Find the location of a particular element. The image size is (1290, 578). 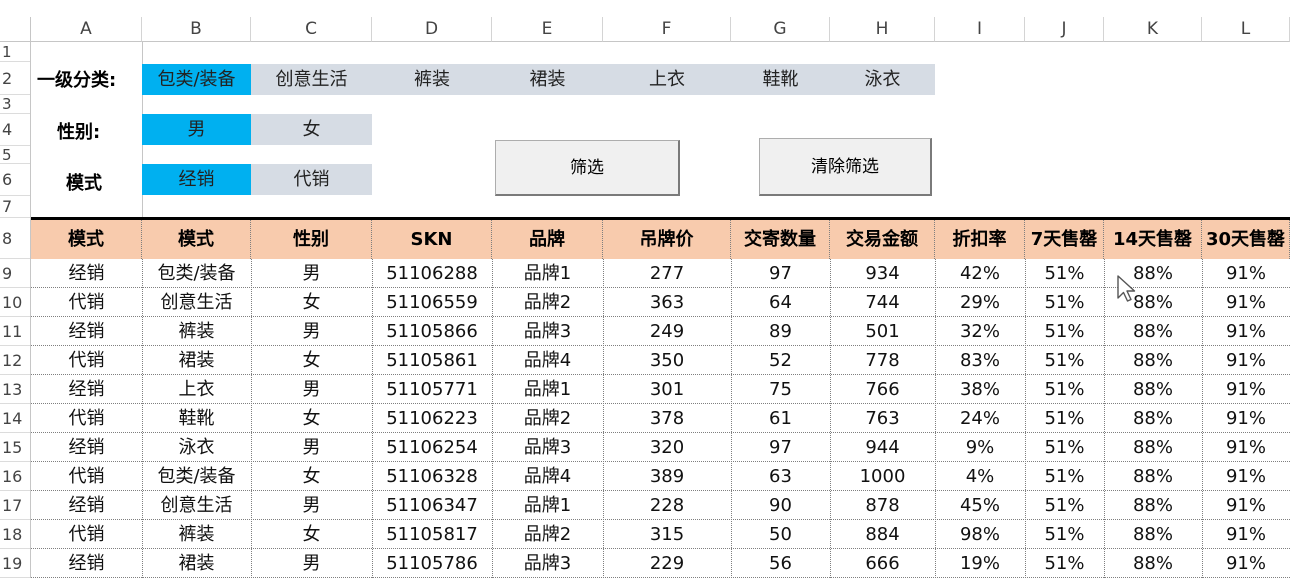

column-header-d: D is located at coordinates (432, 29).